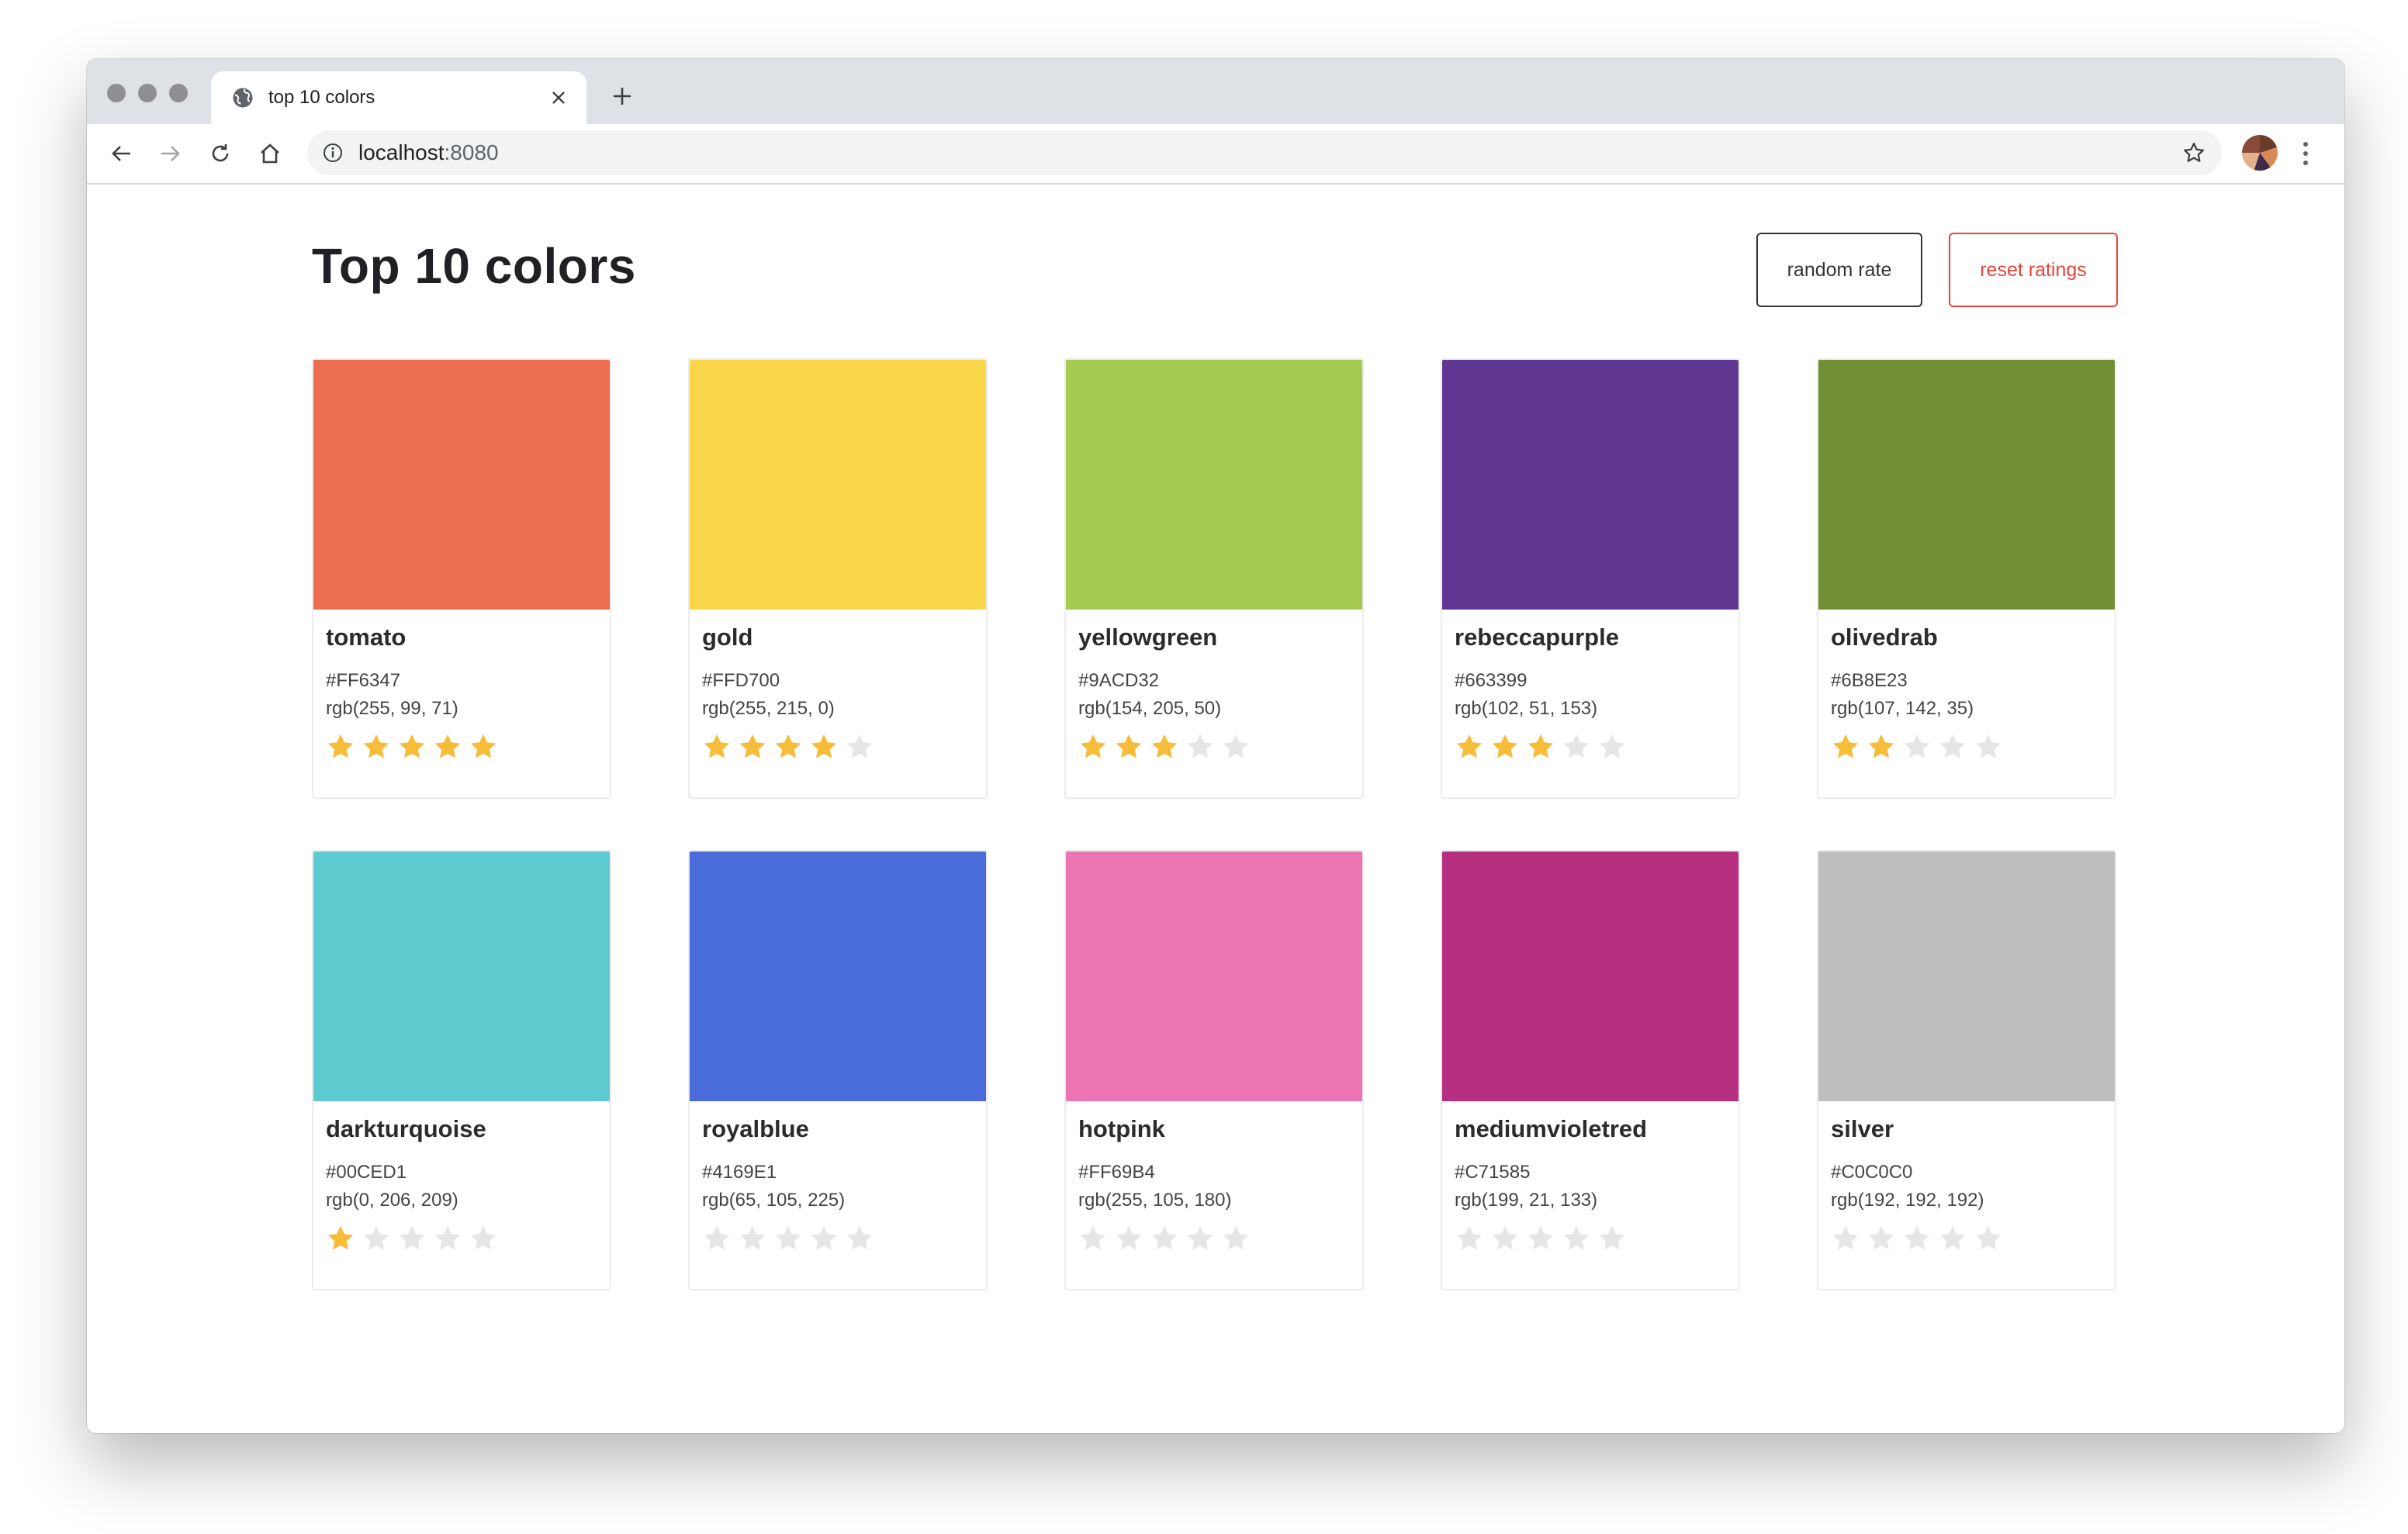  Describe the element at coordinates (622, 96) in the screenshot. I see `plus-icon` at that location.